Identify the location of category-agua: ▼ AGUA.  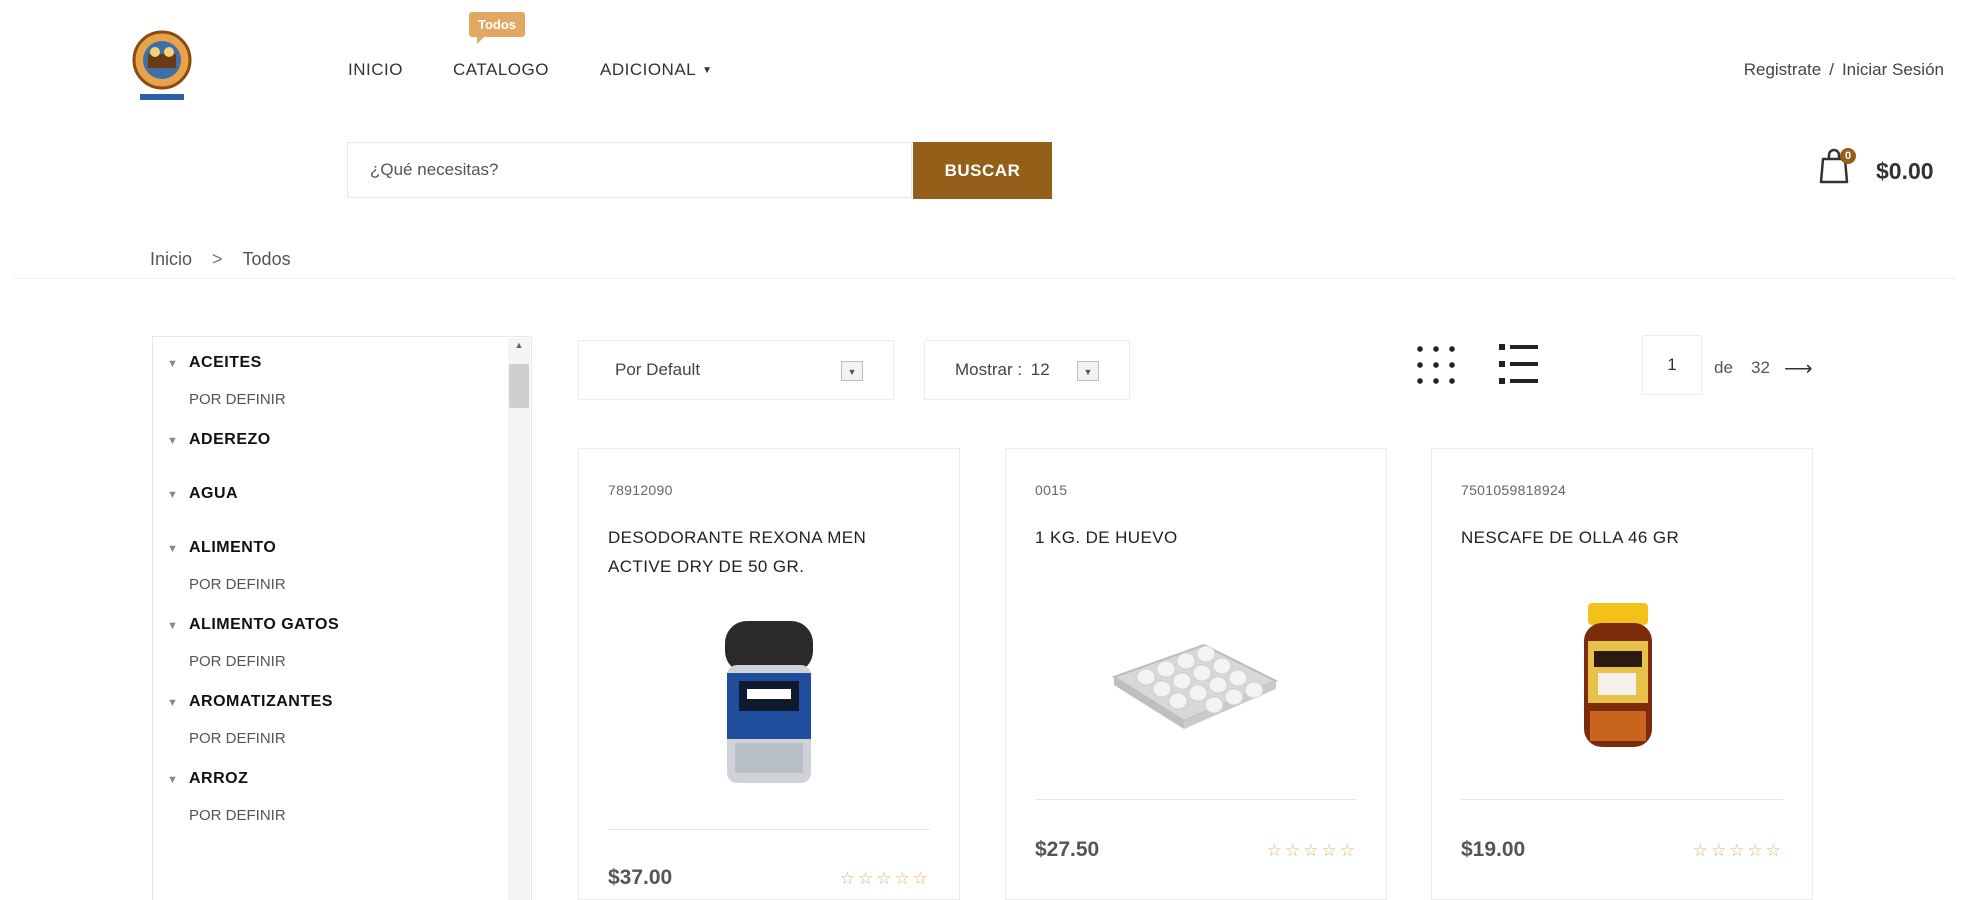
(349, 494).